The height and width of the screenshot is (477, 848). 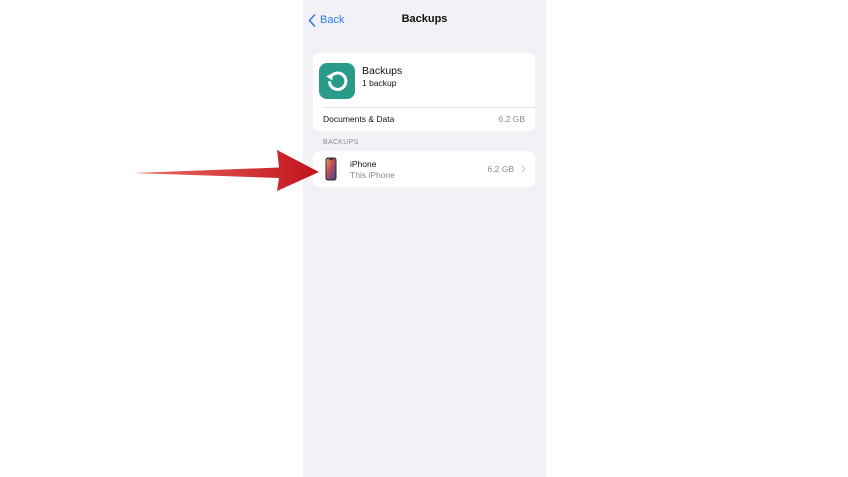 I want to click on page-title: Backups, so click(x=424, y=19).